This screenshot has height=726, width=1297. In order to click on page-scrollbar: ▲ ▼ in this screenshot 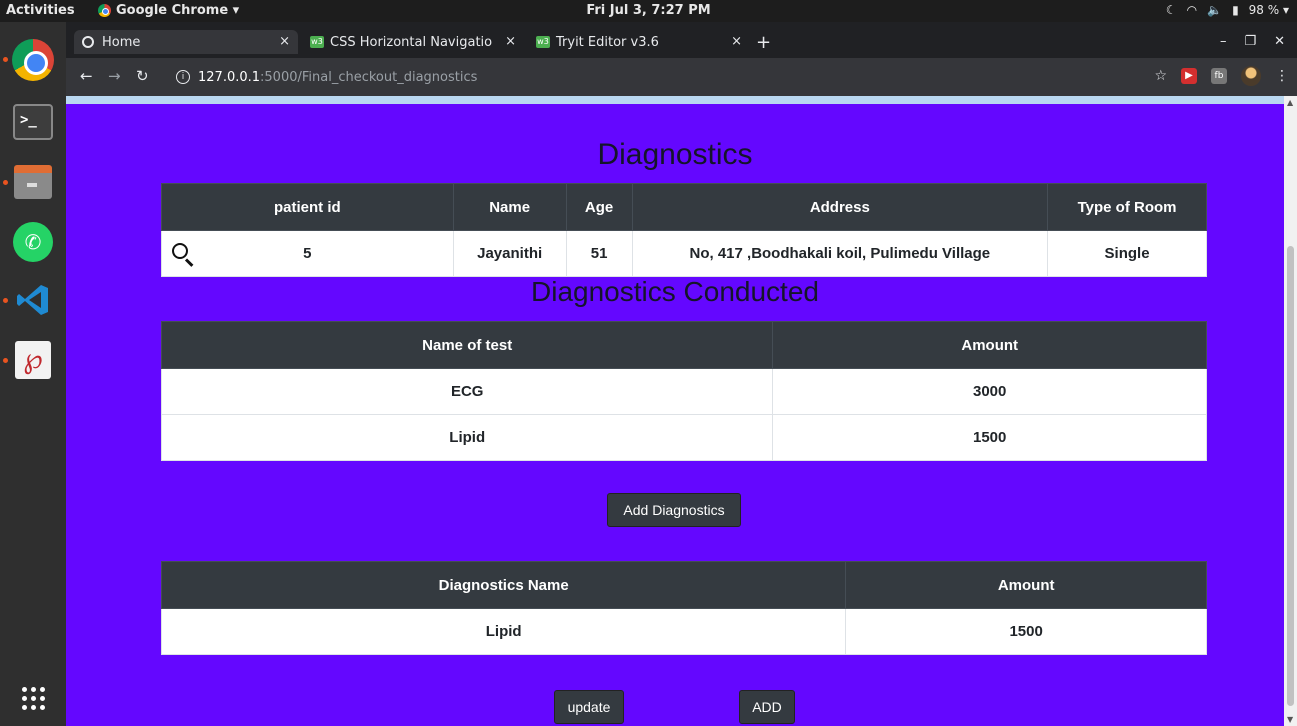, I will do `click(1290, 411)`.